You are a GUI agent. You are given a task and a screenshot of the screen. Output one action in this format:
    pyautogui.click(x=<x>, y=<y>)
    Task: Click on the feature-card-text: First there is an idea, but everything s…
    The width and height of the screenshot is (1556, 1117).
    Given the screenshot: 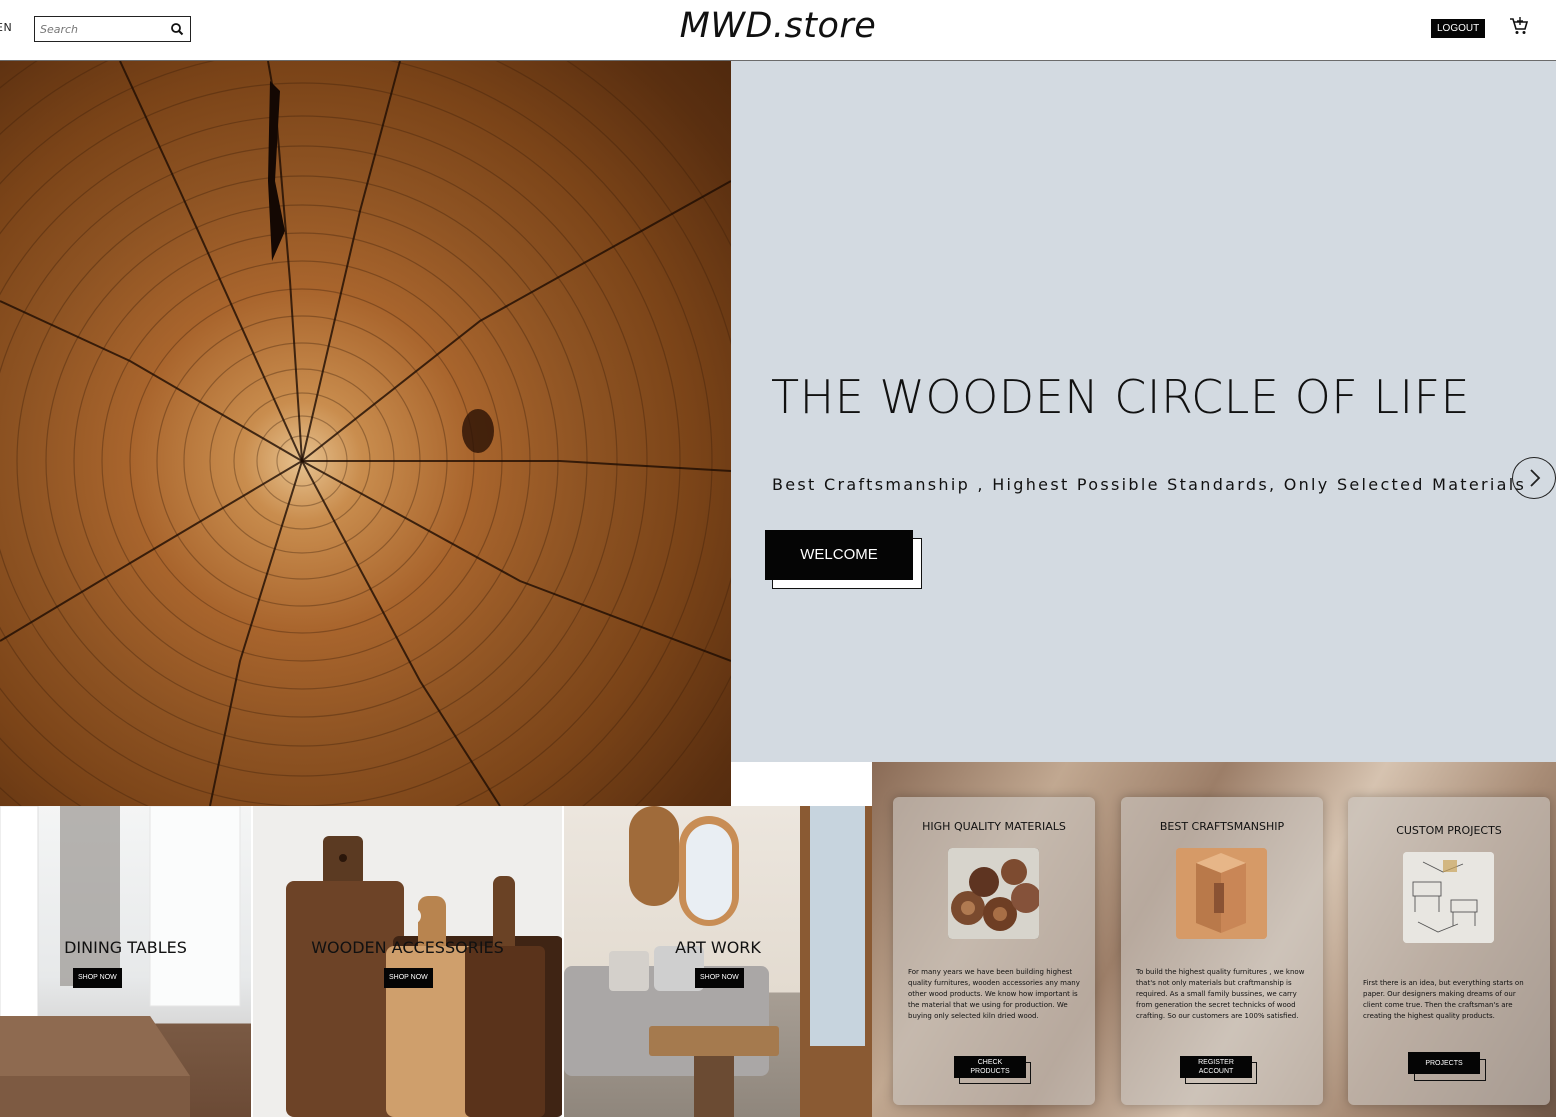 What is the action you would take?
    pyautogui.click(x=1443, y=999)
    